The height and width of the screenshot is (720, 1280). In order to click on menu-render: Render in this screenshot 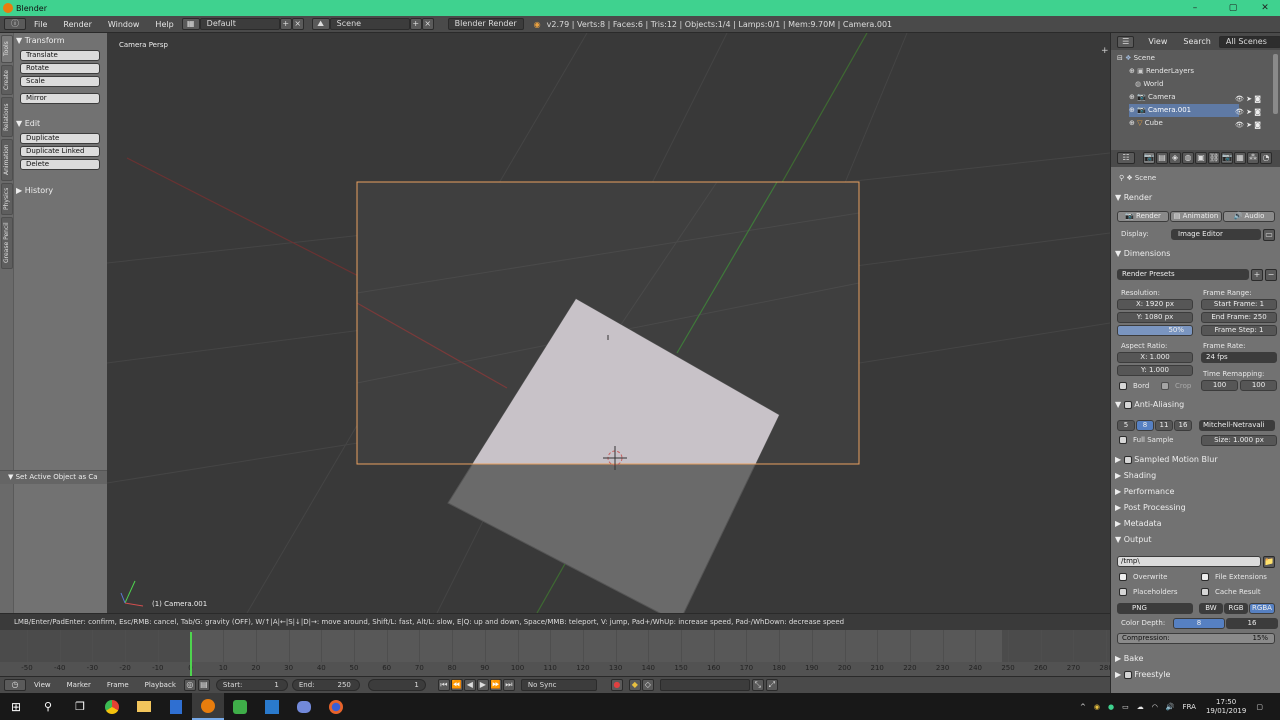, I will do `click(77, 24)`.